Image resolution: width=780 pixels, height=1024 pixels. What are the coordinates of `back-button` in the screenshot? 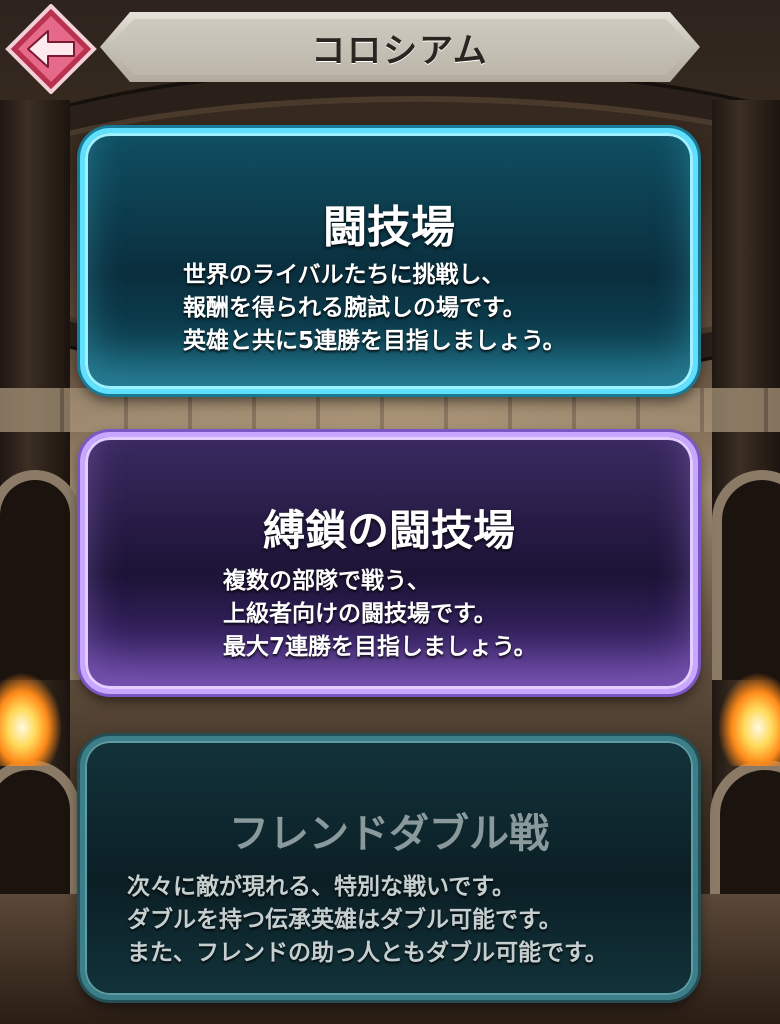 It's located at (51, 49).